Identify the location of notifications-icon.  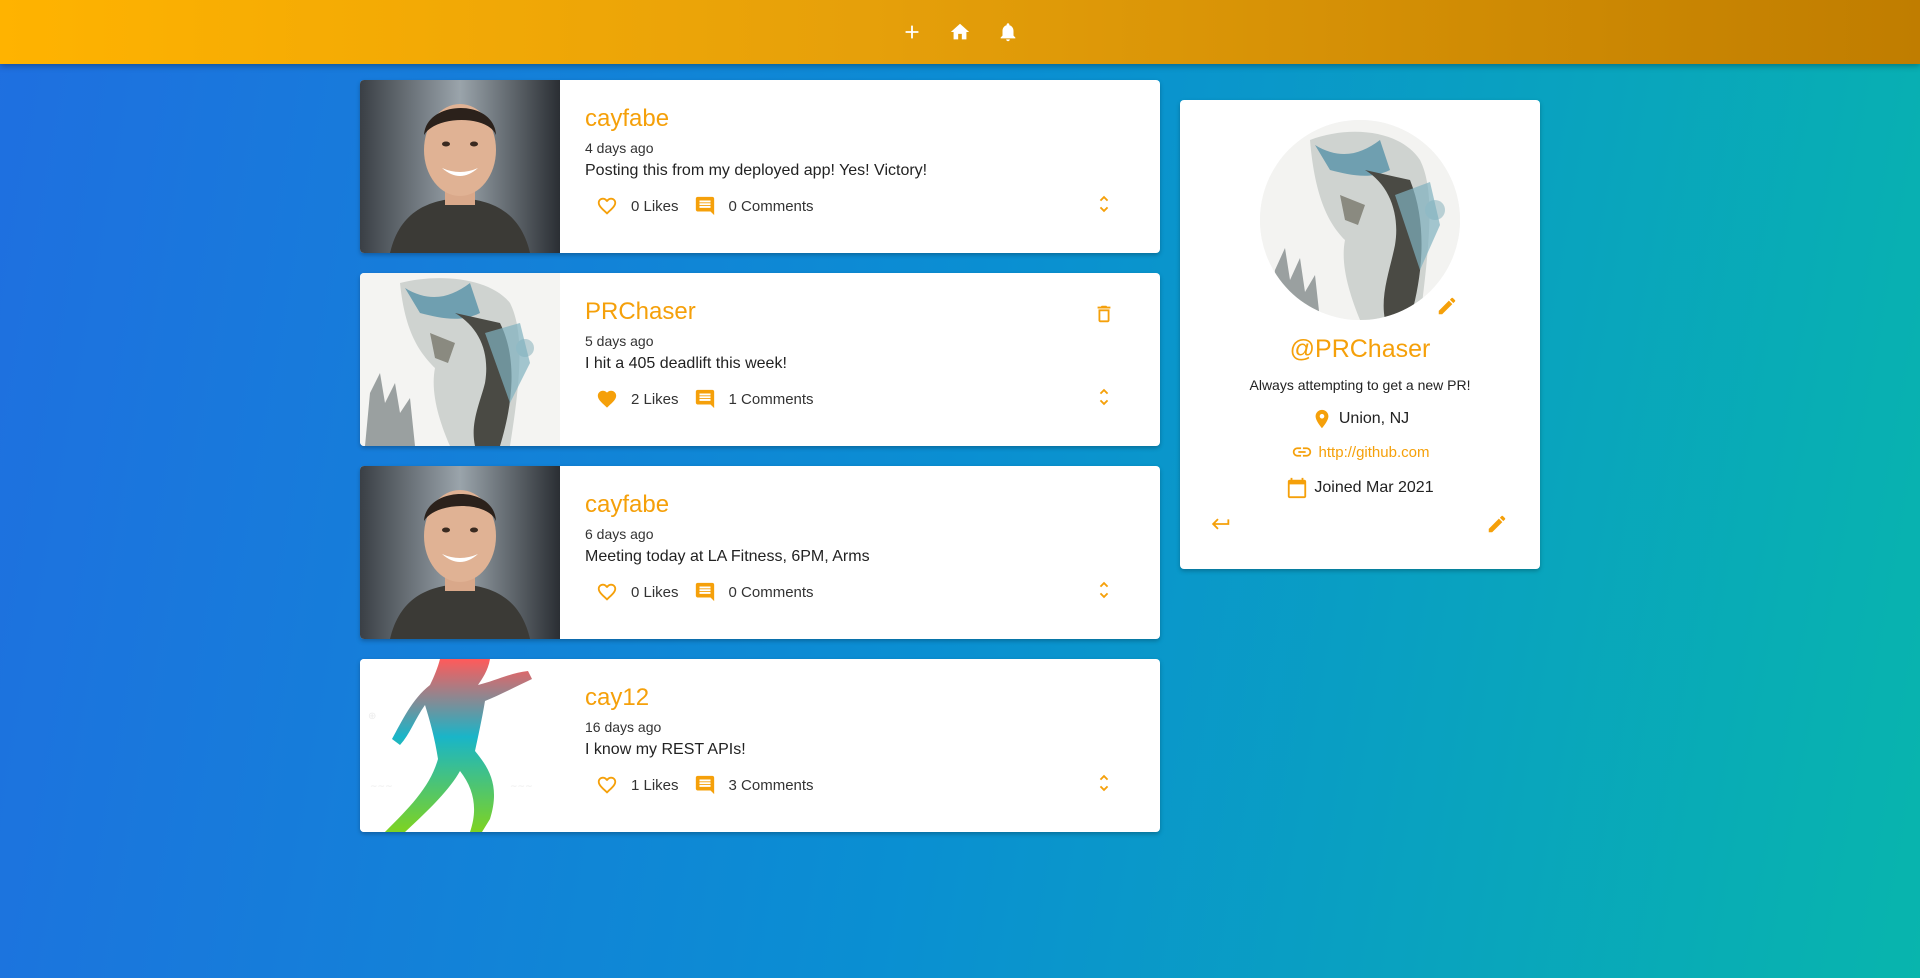
(1008, 32).